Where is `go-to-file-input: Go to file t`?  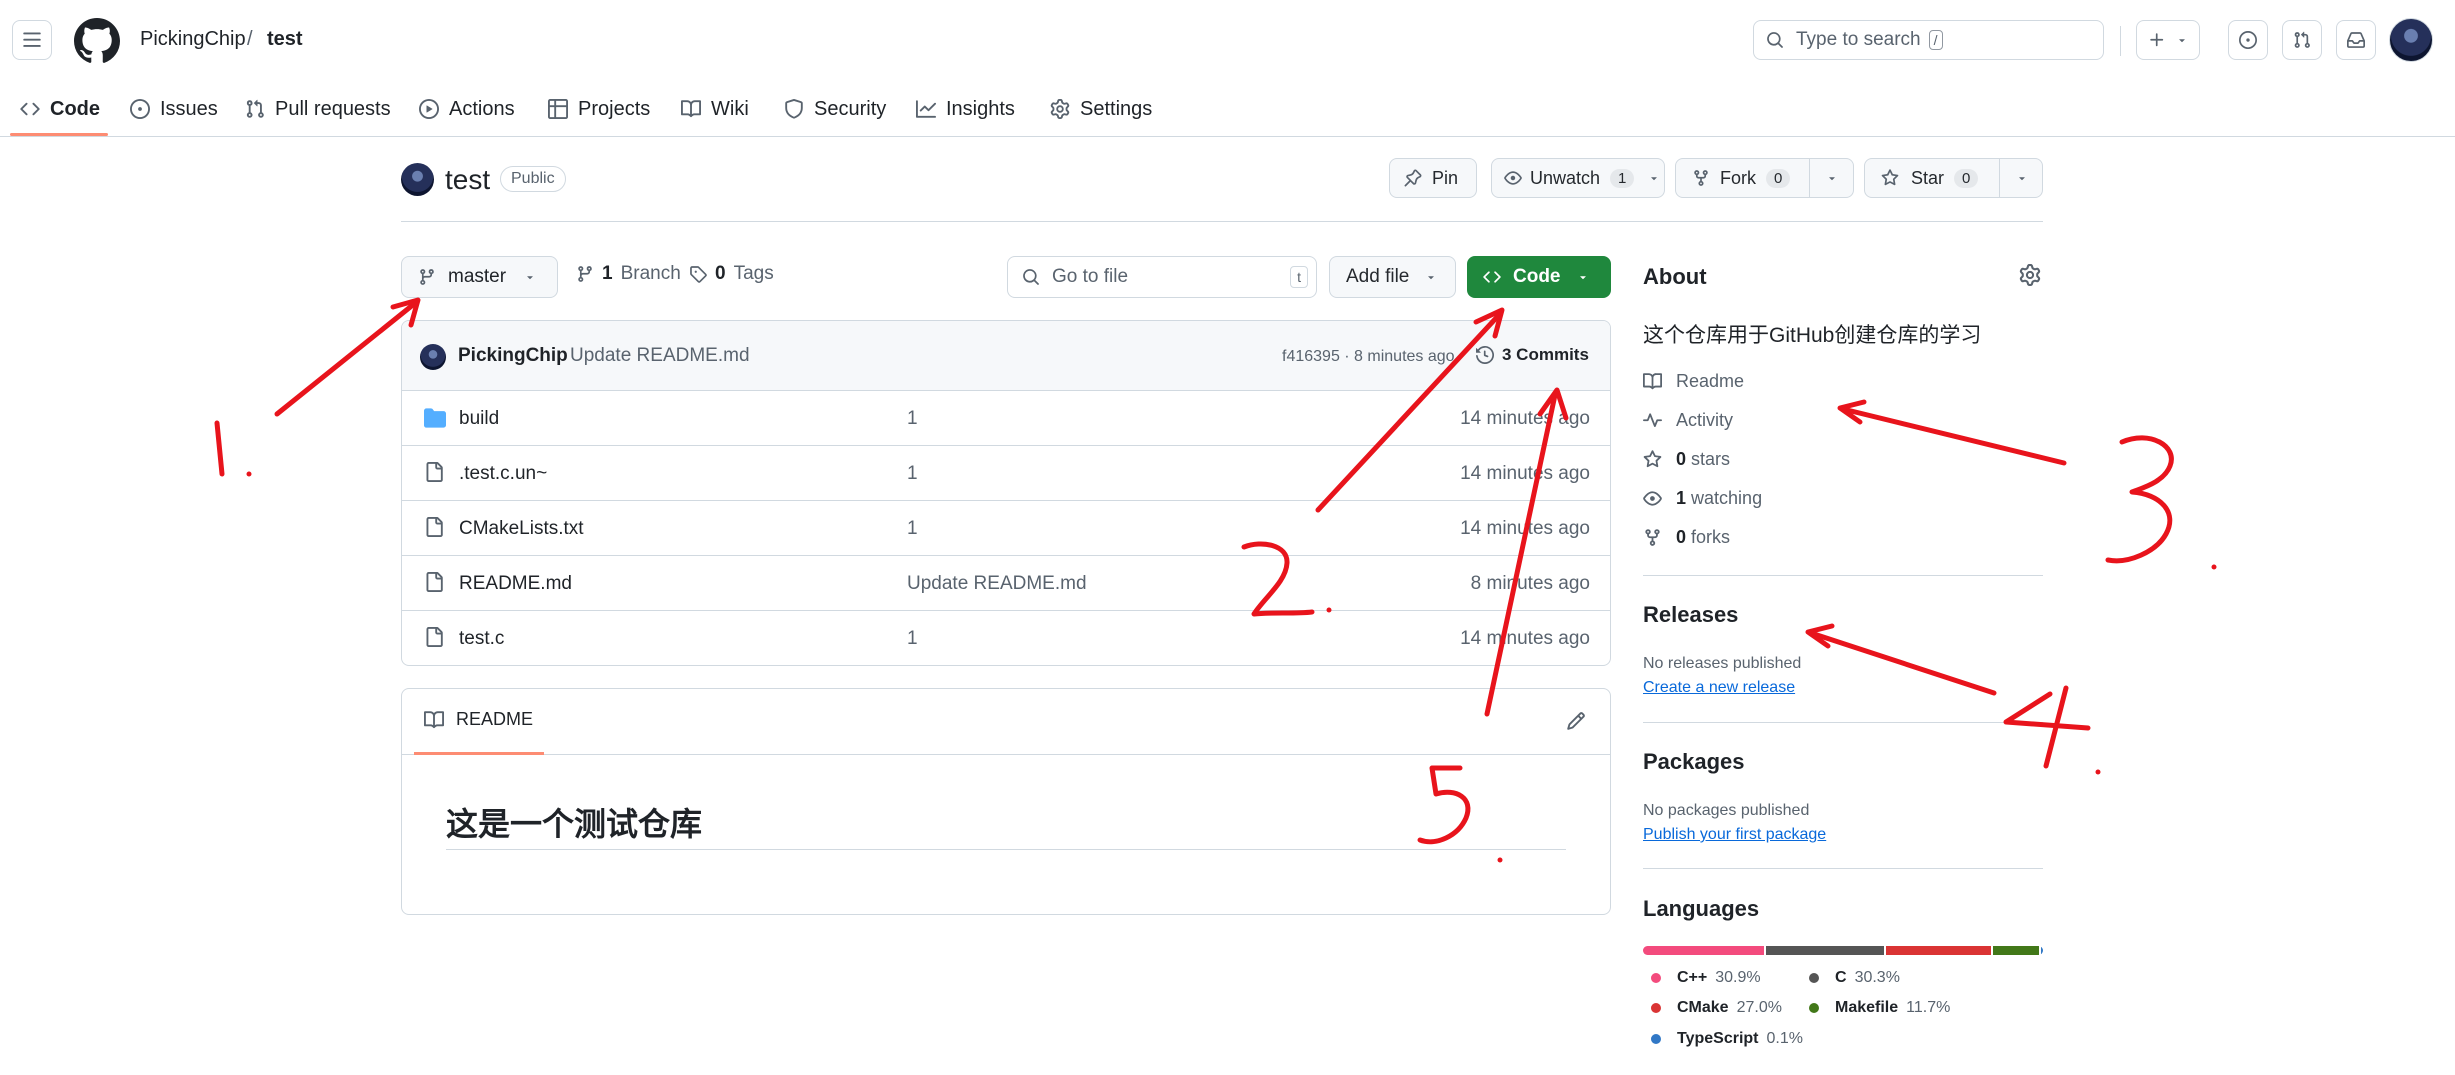
go-to-file-input: Go to file t is located at coordinates (1162, 277).